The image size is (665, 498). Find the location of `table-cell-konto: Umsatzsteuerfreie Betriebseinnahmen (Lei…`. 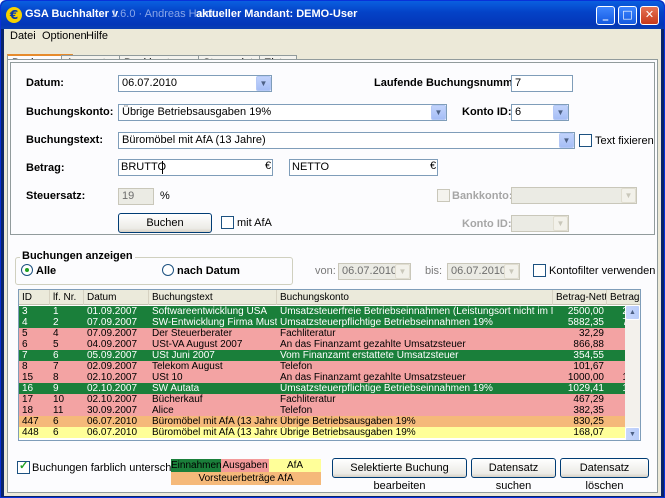

table-cell-konto: Umsatzsteuerfreie Betriebseinnahmen (Lei… is located at coordinates (416, 311).